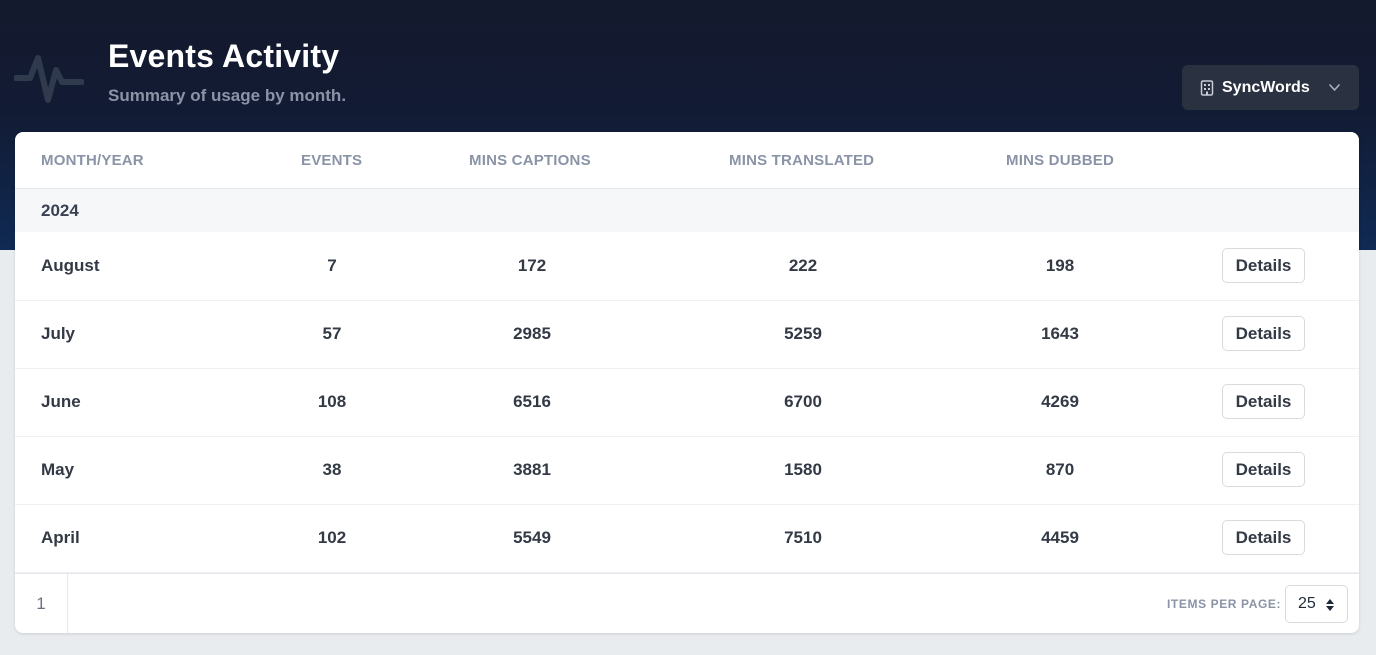  I want to click on year-group-label: 2024, so click(60, 210).